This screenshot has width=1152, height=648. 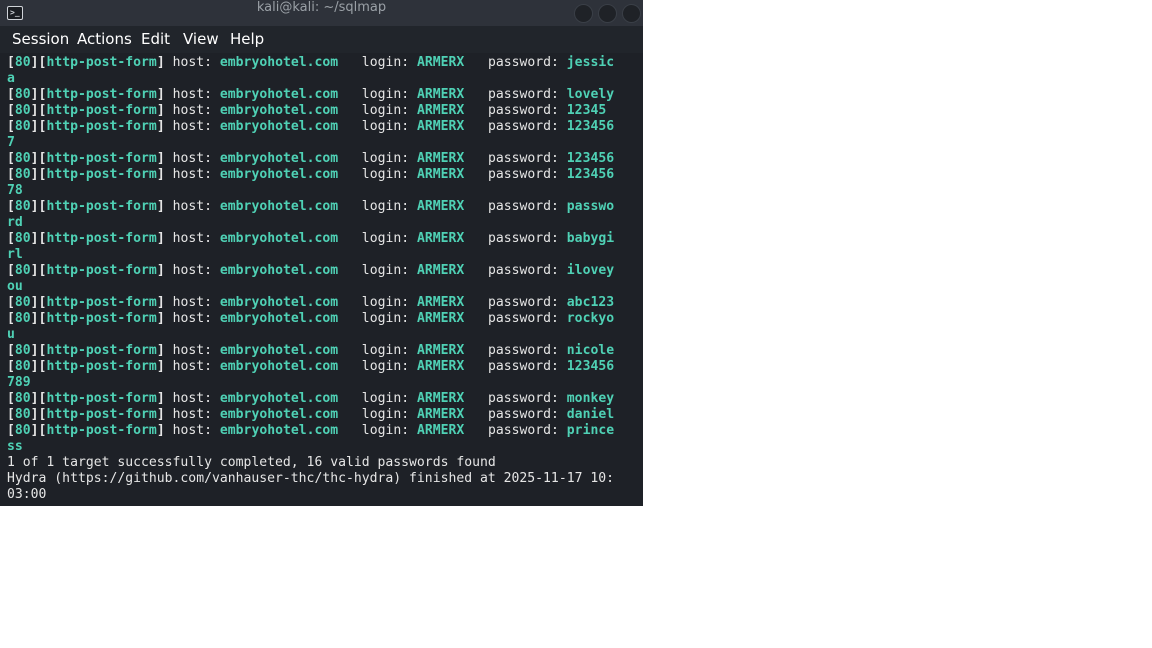 I want to click on result-password-wrap: rl, so click(x=15, y=254).